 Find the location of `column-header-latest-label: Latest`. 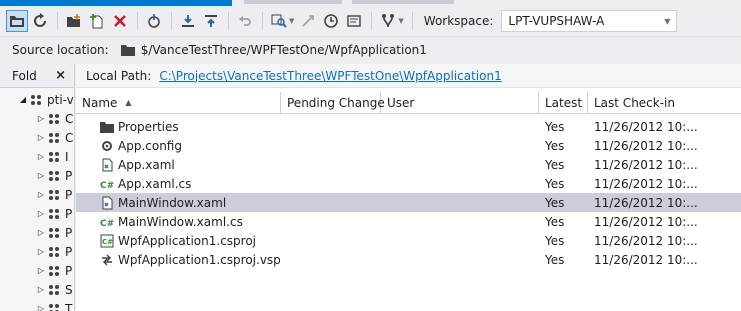

column-header-latest-label: Latest is located at coordinates (564, 102).